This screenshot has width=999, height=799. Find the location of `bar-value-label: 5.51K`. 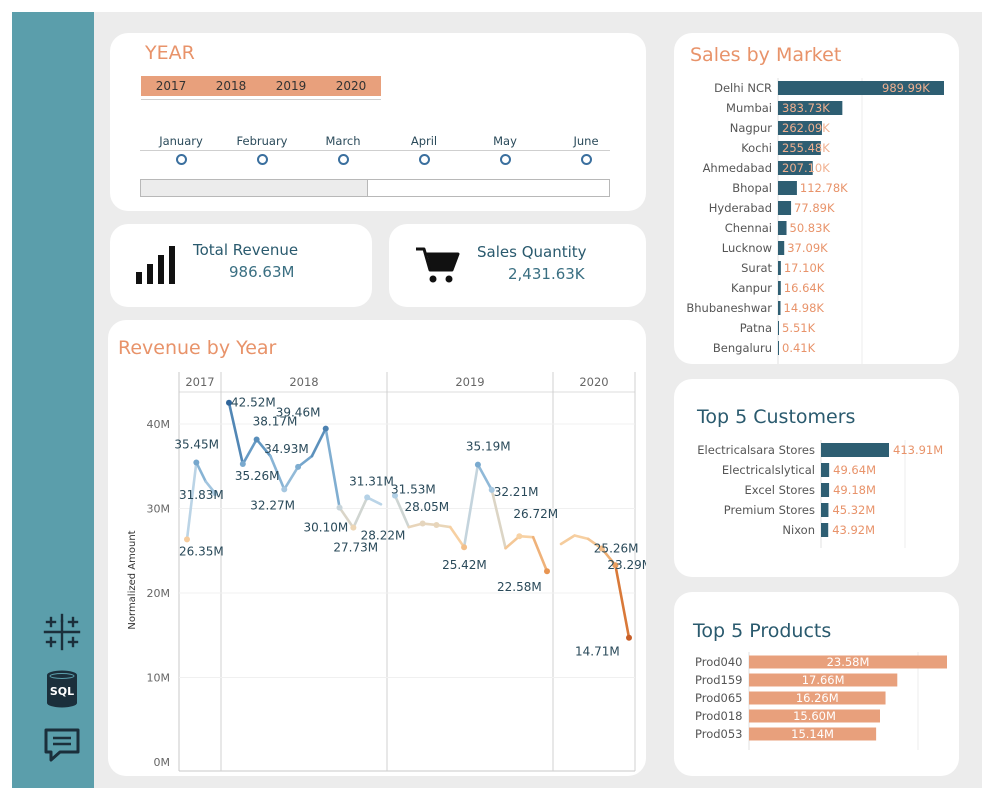

bar-value-label: 5.51K is located at coordinates (799, 328).